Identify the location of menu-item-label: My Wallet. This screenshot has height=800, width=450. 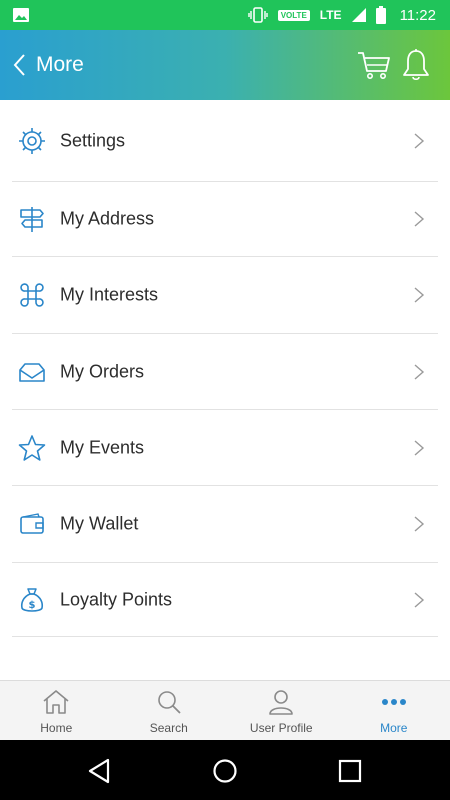
(99, 523).